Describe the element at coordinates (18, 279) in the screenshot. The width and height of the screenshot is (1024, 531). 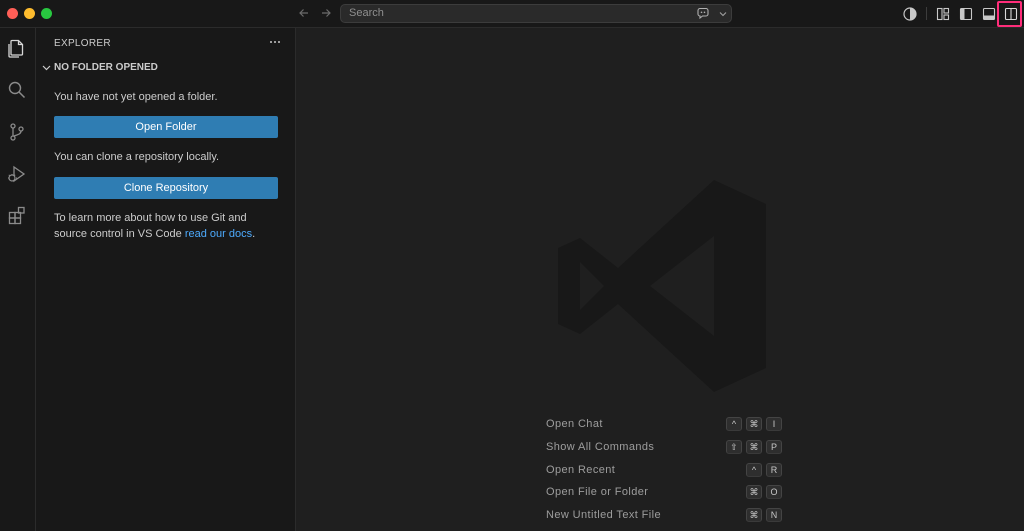
I see `activity-bar` at that location.